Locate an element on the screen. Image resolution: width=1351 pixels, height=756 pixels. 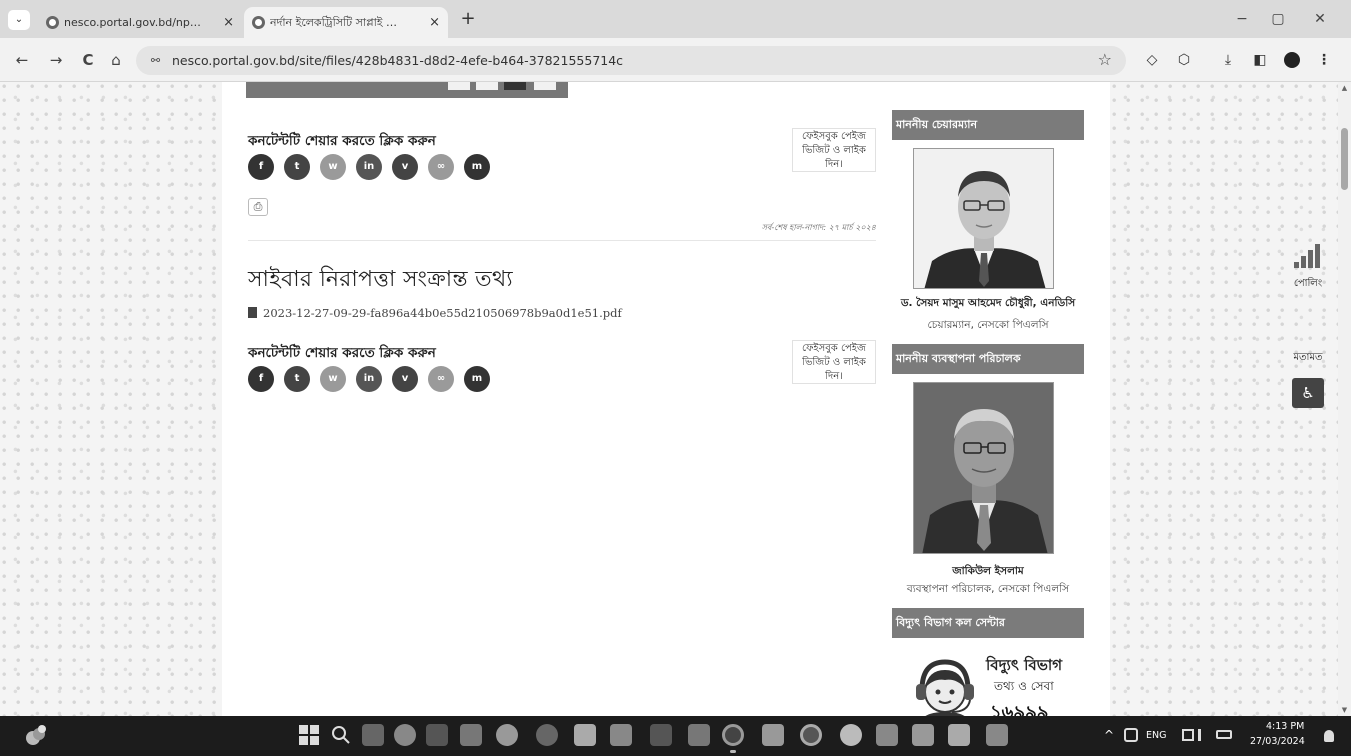
print-icon: ⎙ is located at coordinates (258, 207).